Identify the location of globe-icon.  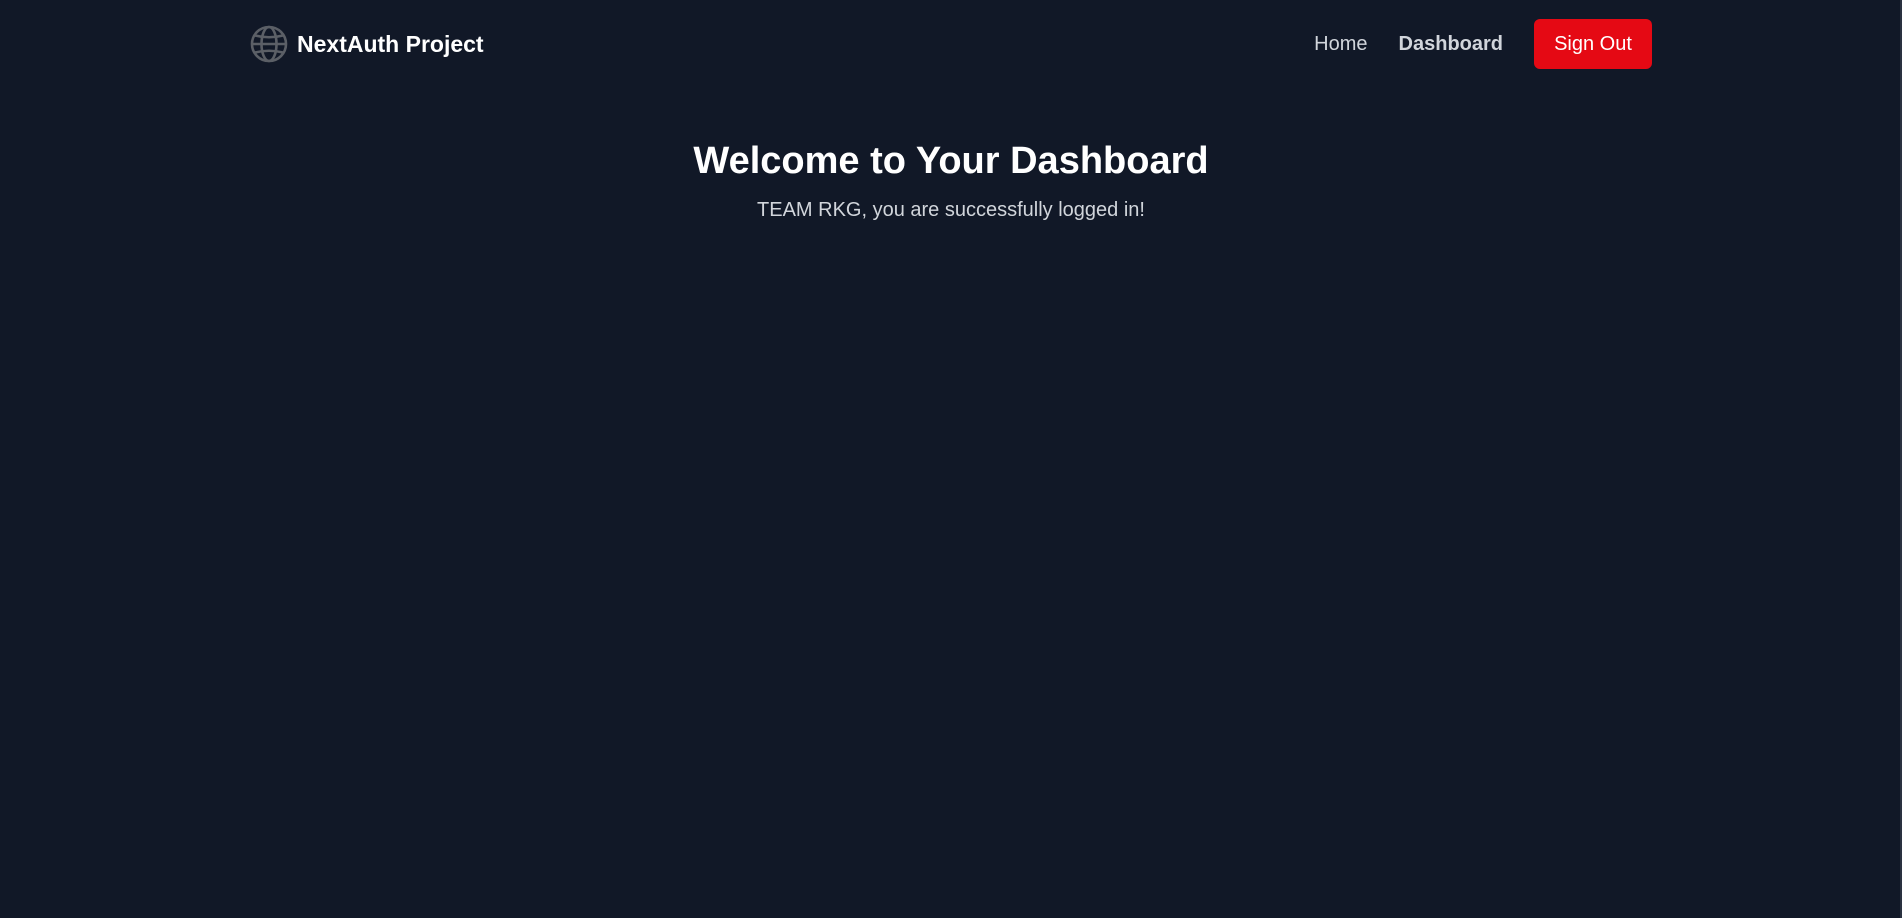
(269, 44).